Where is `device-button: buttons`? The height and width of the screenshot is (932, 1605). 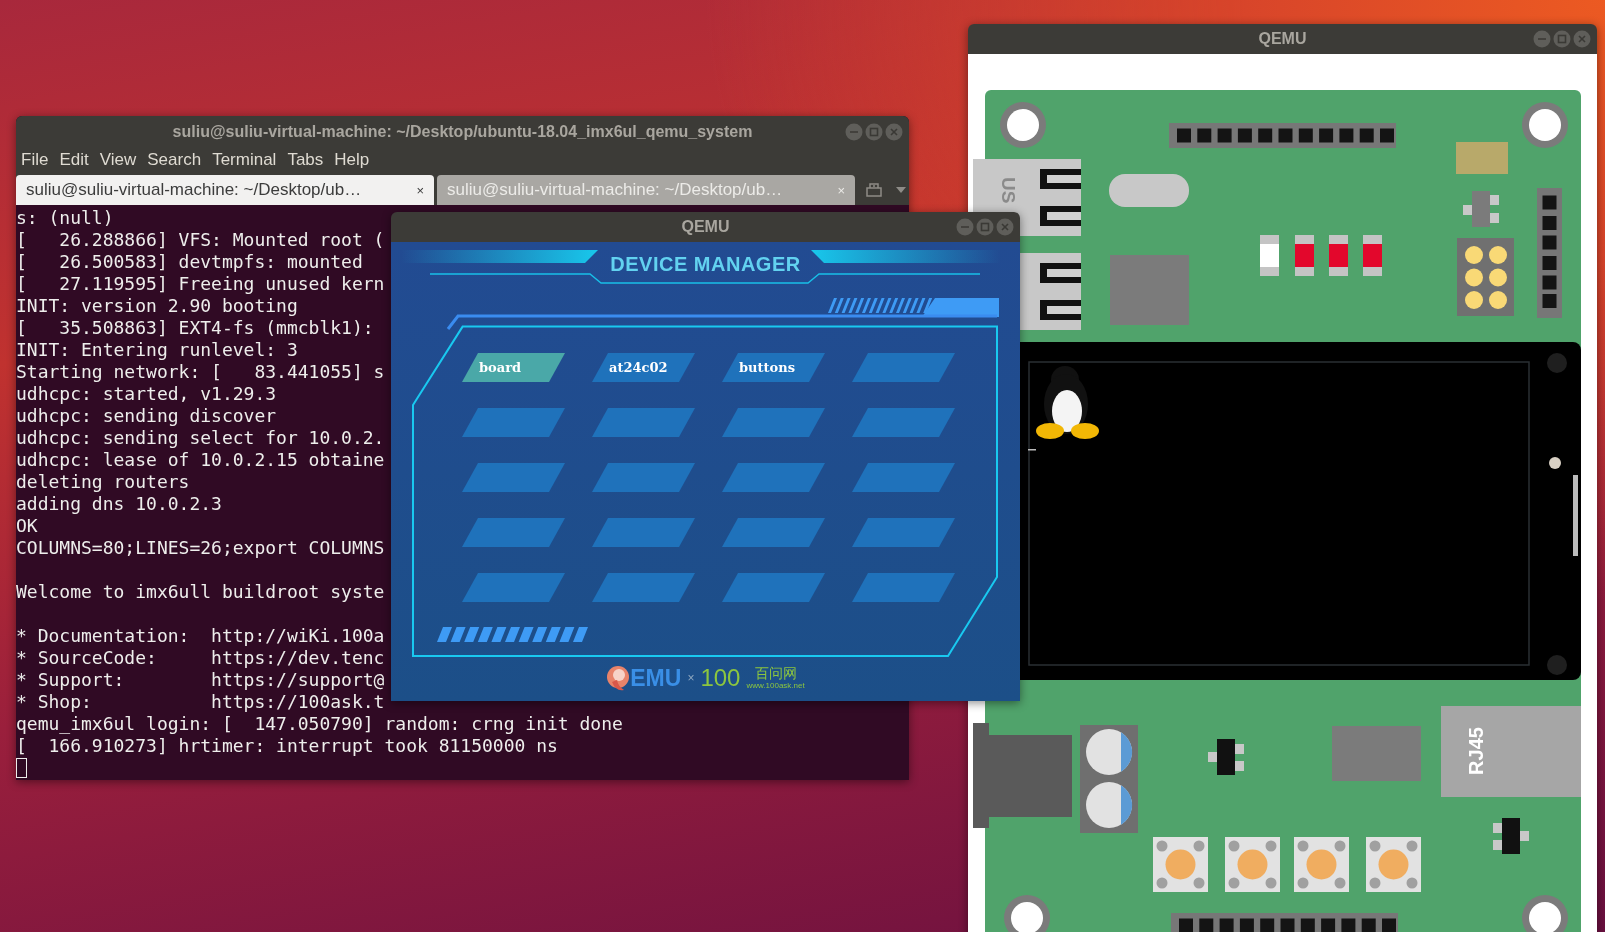
device-button: buttons is located at coordinates (773, 367).